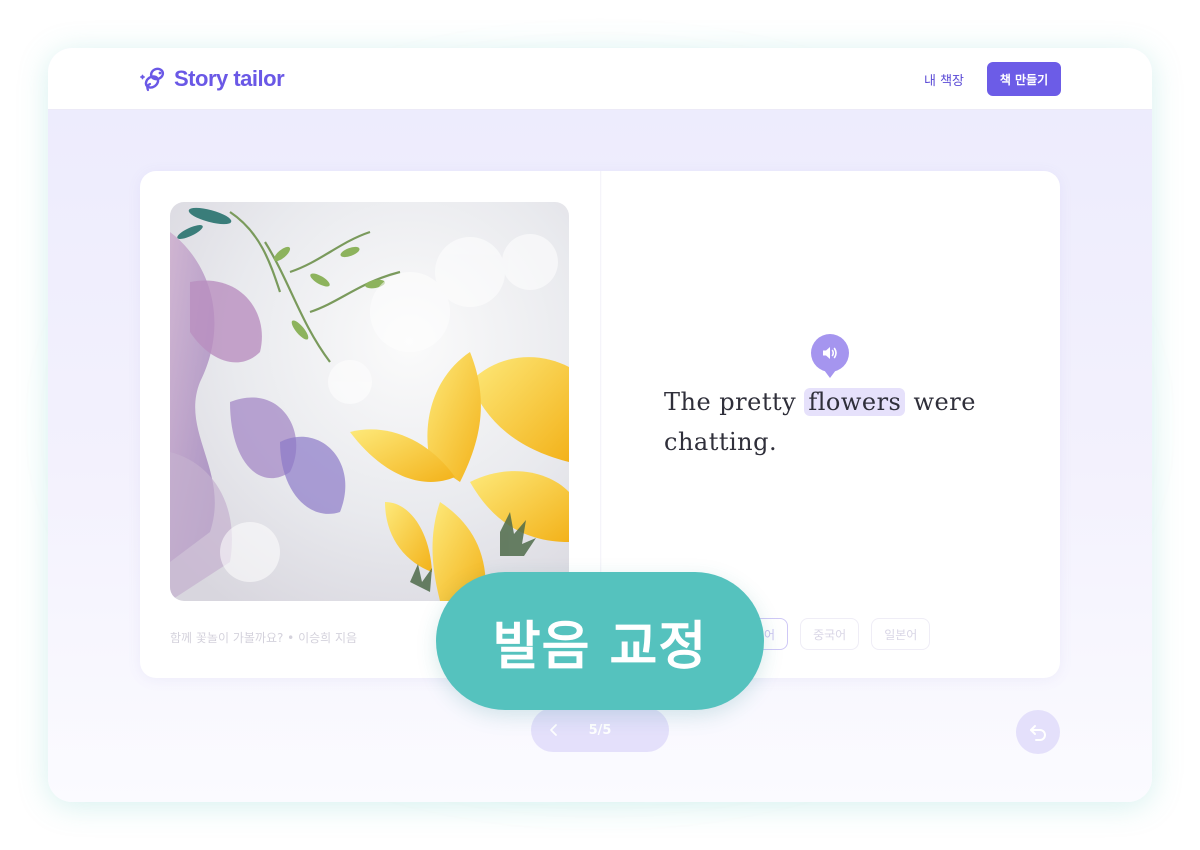 The height and width of the screenshot is (850, 1200). I want to click on play-audio-button, so click(830, 356).